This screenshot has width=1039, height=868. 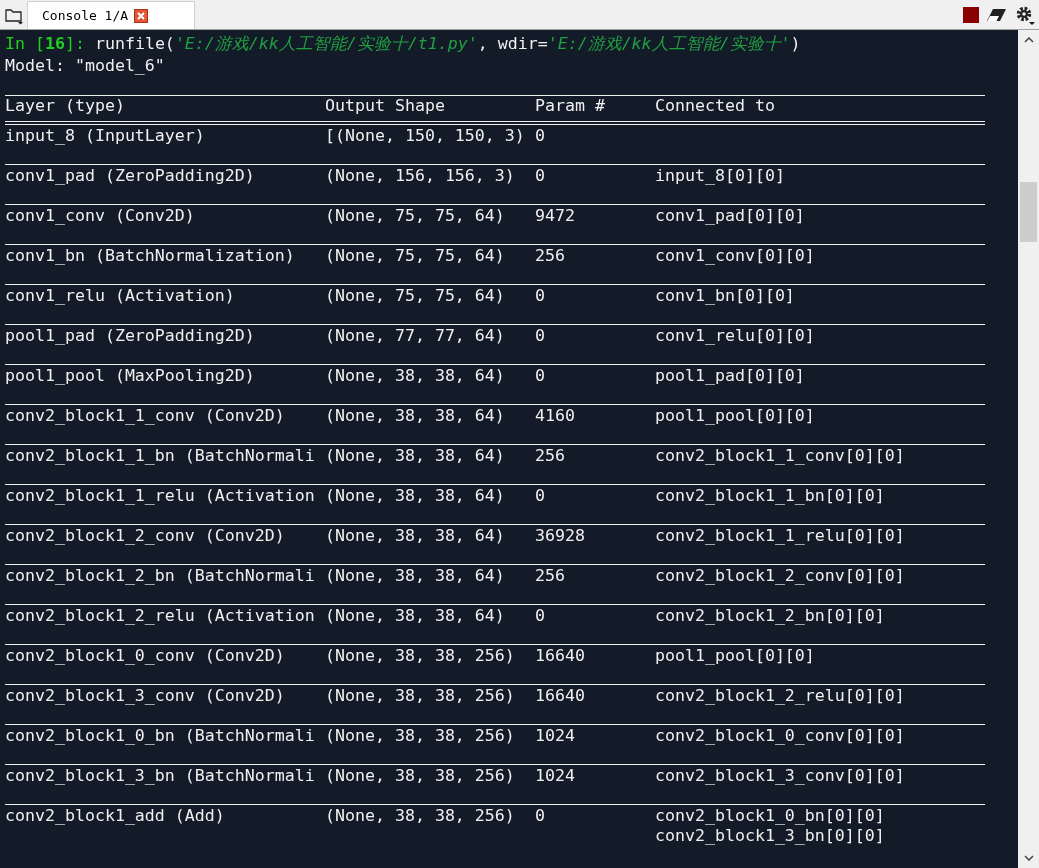 I want to click on table-cell-text: conv2_block1_1_conv[0][0], so click(x=780, y=456).